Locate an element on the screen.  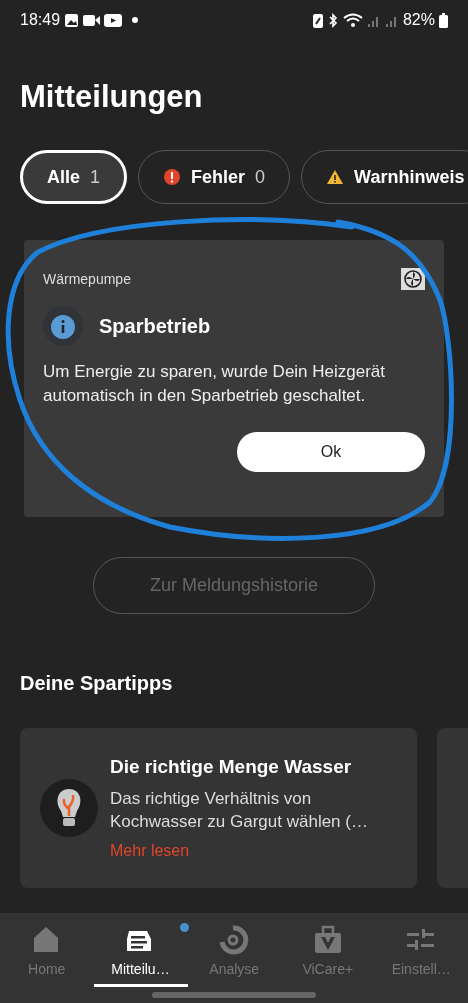
battery-icon is located at coordinates (443, 20).